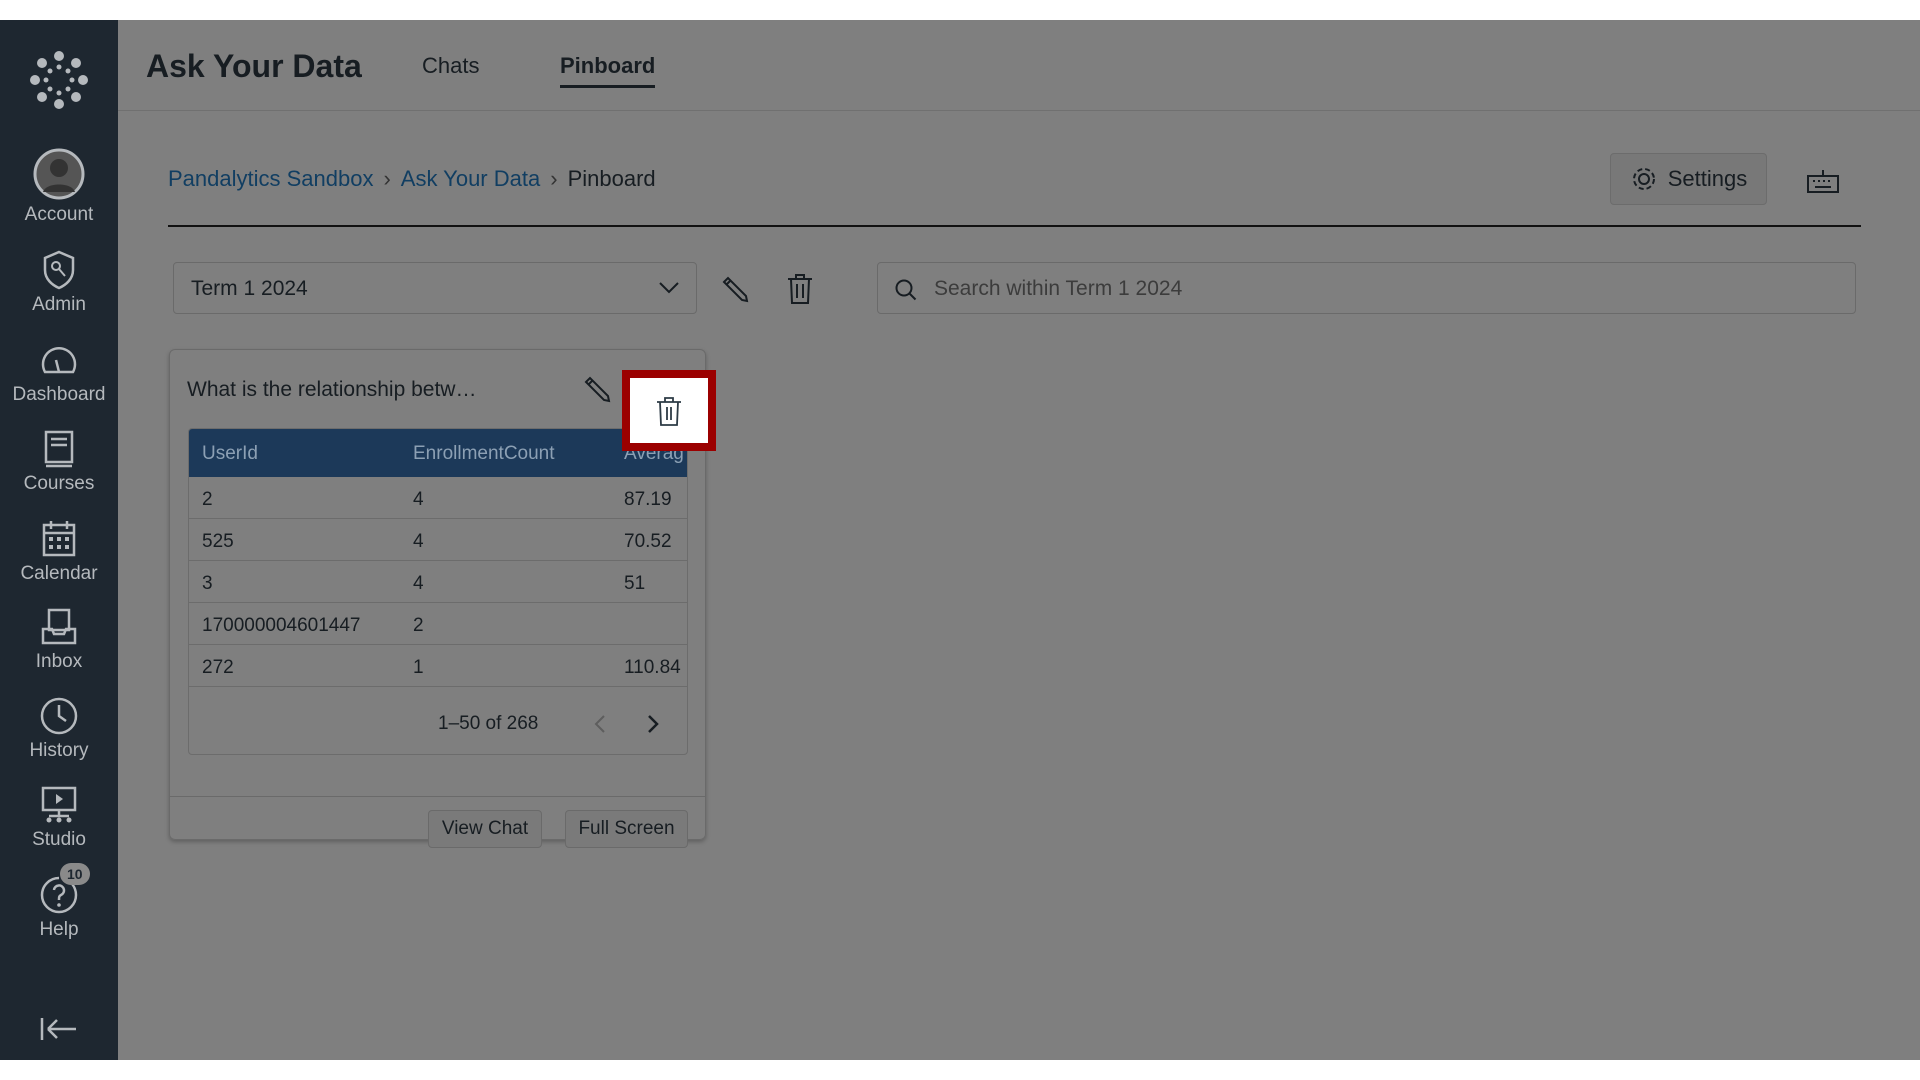  What do you see at coordinates (1707, 178) in the screenshot?
I see `settings-label: Settings` at bounding box center [1707, 178].